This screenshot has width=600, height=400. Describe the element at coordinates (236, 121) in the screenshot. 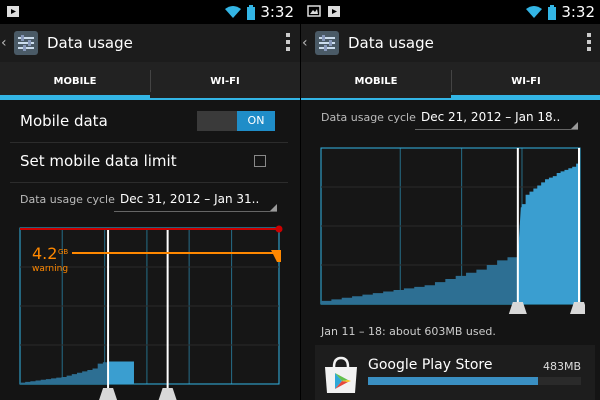

I see `mobile-data-toggle: ON` at that location.